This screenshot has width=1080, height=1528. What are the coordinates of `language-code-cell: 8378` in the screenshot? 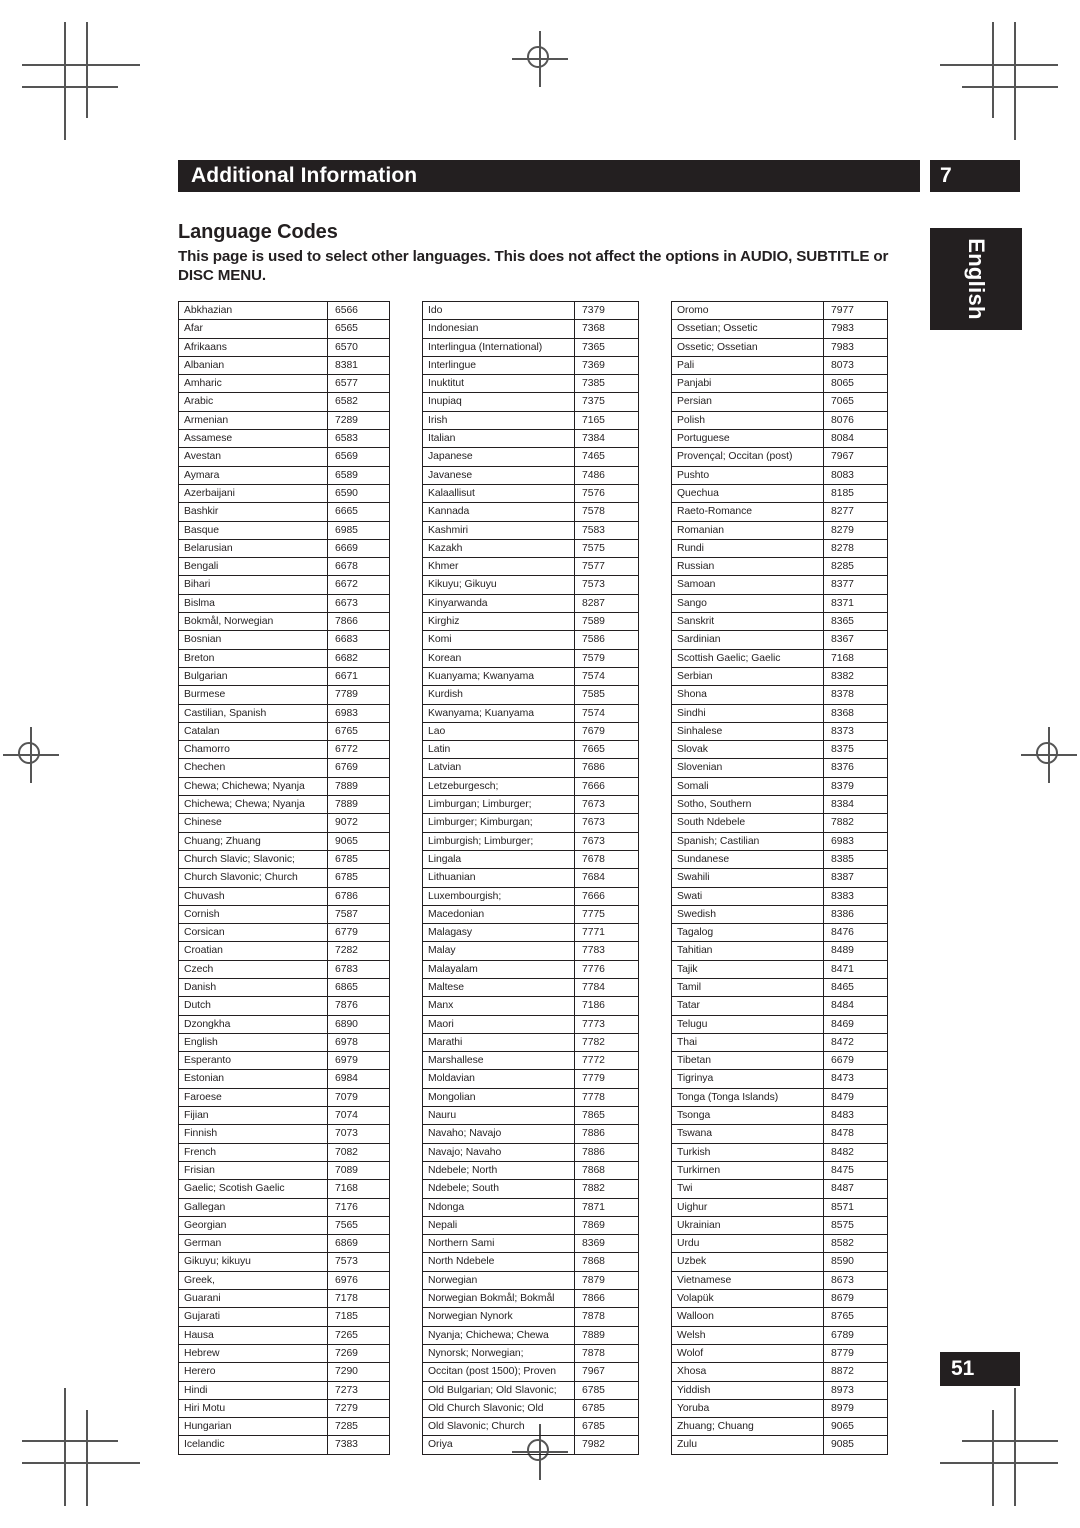 It's located at (855, 695).